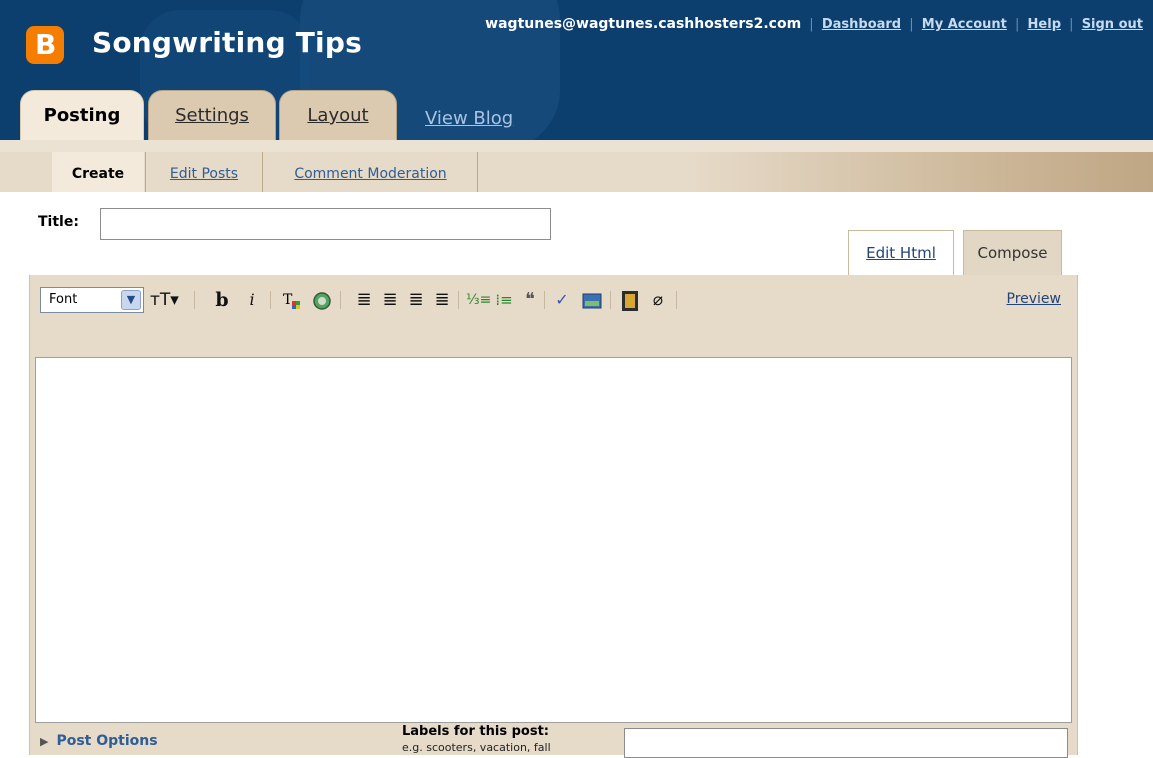 The height and width of the screenshot is (758, 1153). I want to click on numbered-list-icon: ⅓≡, so click(478, 300).